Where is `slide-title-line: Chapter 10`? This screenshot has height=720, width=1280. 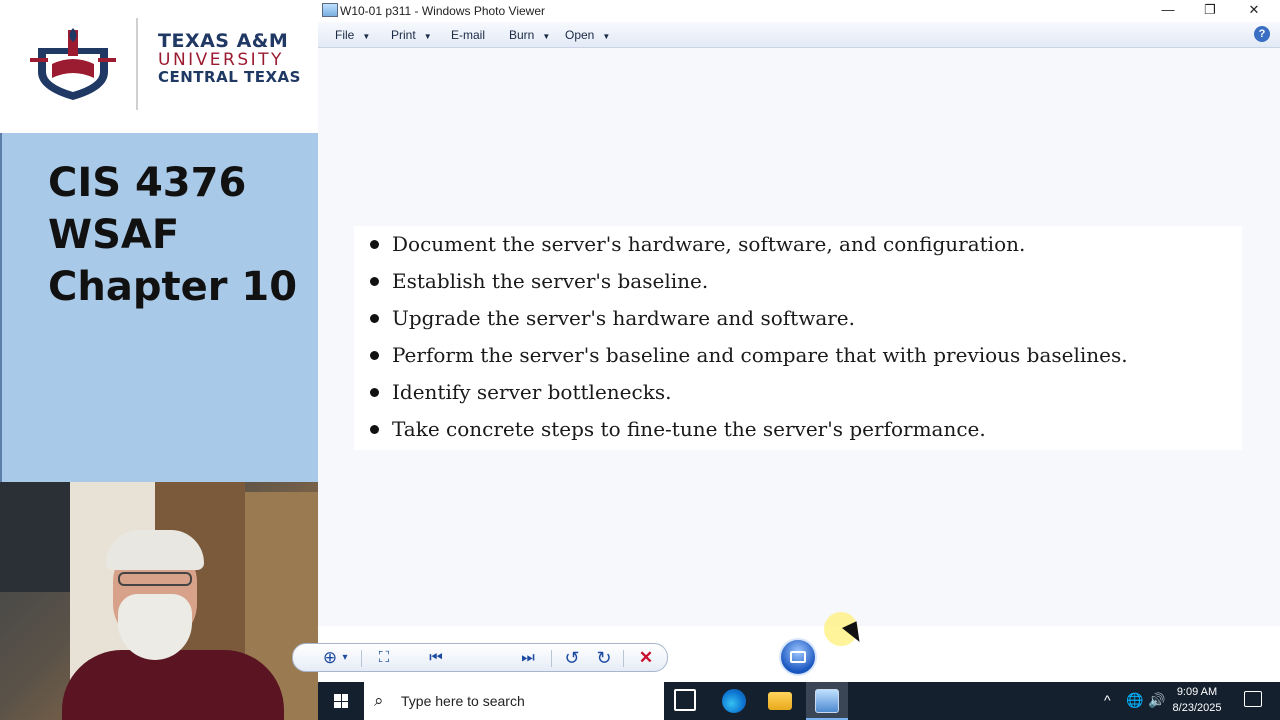
slide-title-line: Chapter 10 is located at coordinates (173, 287).